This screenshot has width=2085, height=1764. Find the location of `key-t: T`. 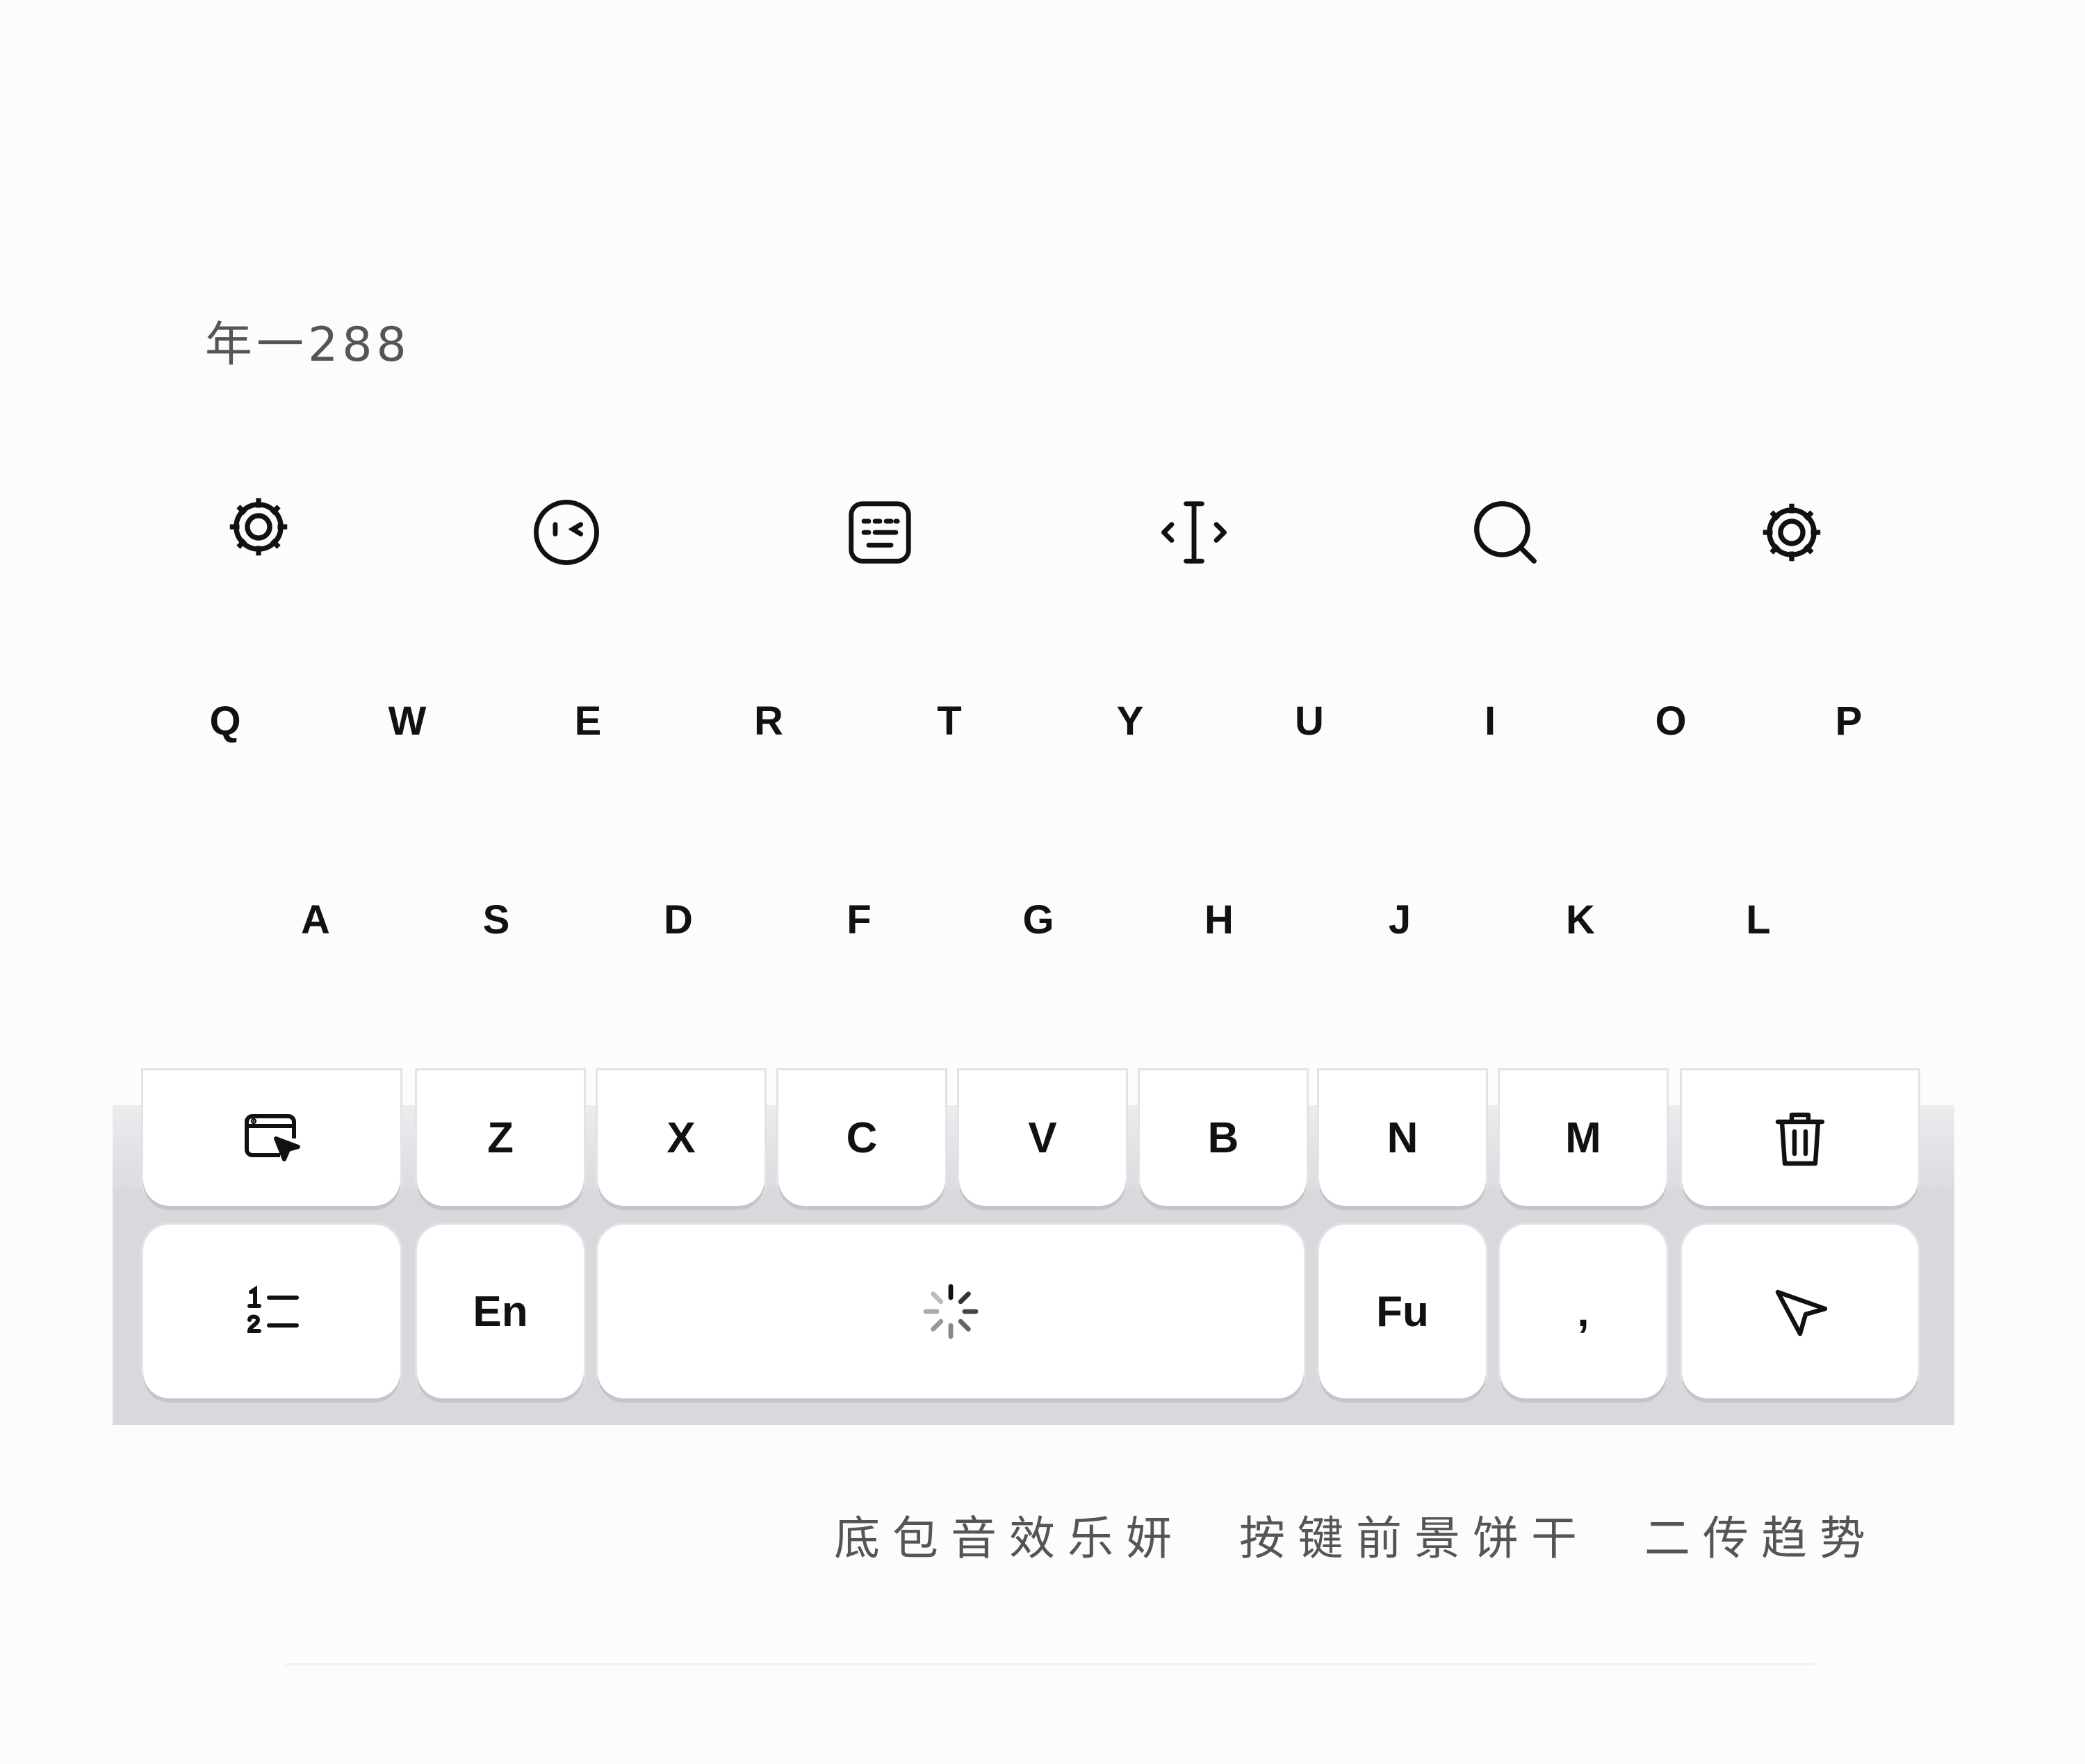

key-t: T is located at coordinates (949, 721).